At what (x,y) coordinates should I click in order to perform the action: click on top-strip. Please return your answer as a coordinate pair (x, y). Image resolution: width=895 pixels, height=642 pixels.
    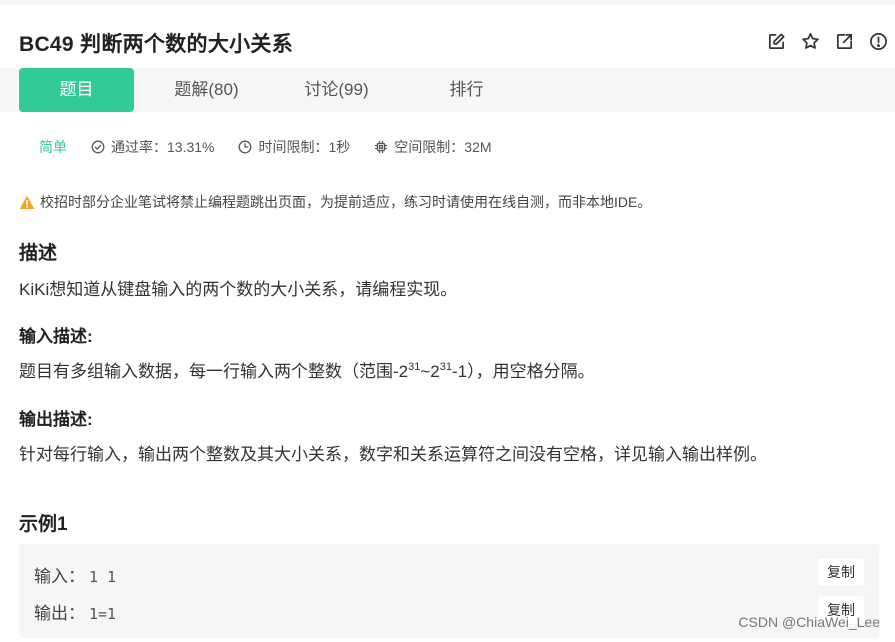
    Looking at the image, I should click on (447, 2).